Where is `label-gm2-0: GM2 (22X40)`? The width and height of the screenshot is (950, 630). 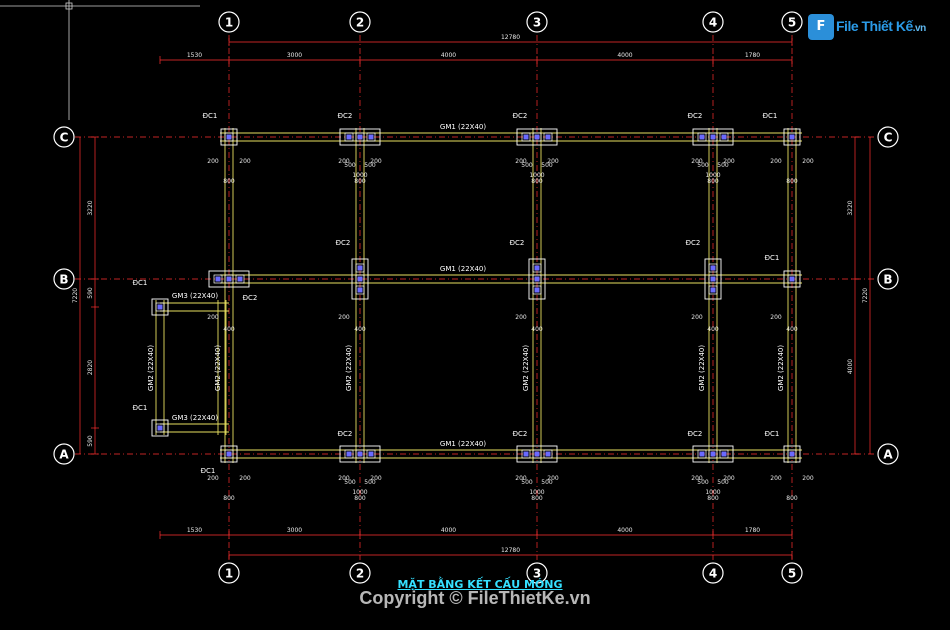
label-gm2-0: GM2 (22X40) is located at coordinates (218, 368).